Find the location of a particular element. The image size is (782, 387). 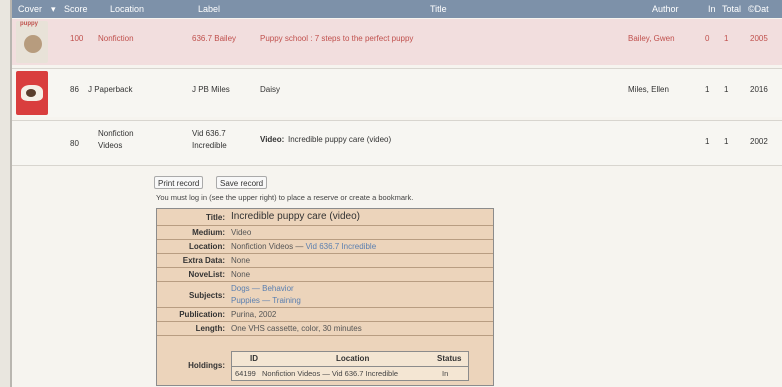

date: 2005 is located at coordinates (759, 38).